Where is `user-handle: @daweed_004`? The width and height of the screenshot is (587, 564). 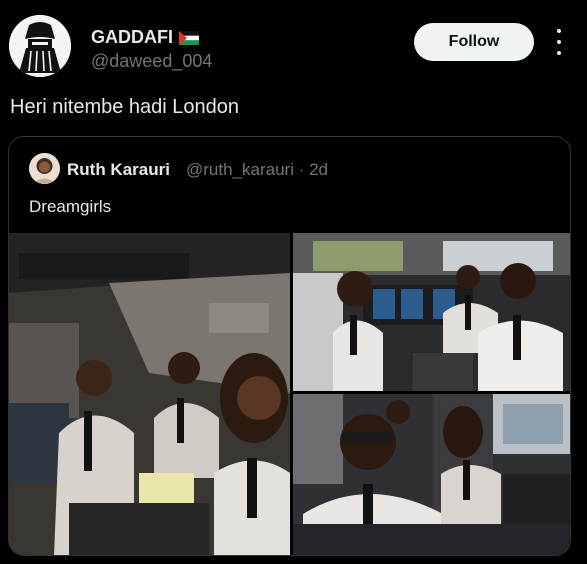 user-handle: @daweed_004 is located at coordinates (151, 61).